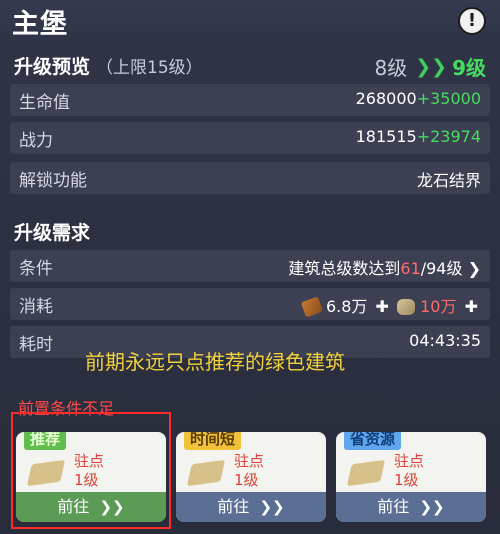  What do you see at coordinates (438, 306) in the screenshot?
I see `stone-amount: 10万` at bounding box center [438, 306].